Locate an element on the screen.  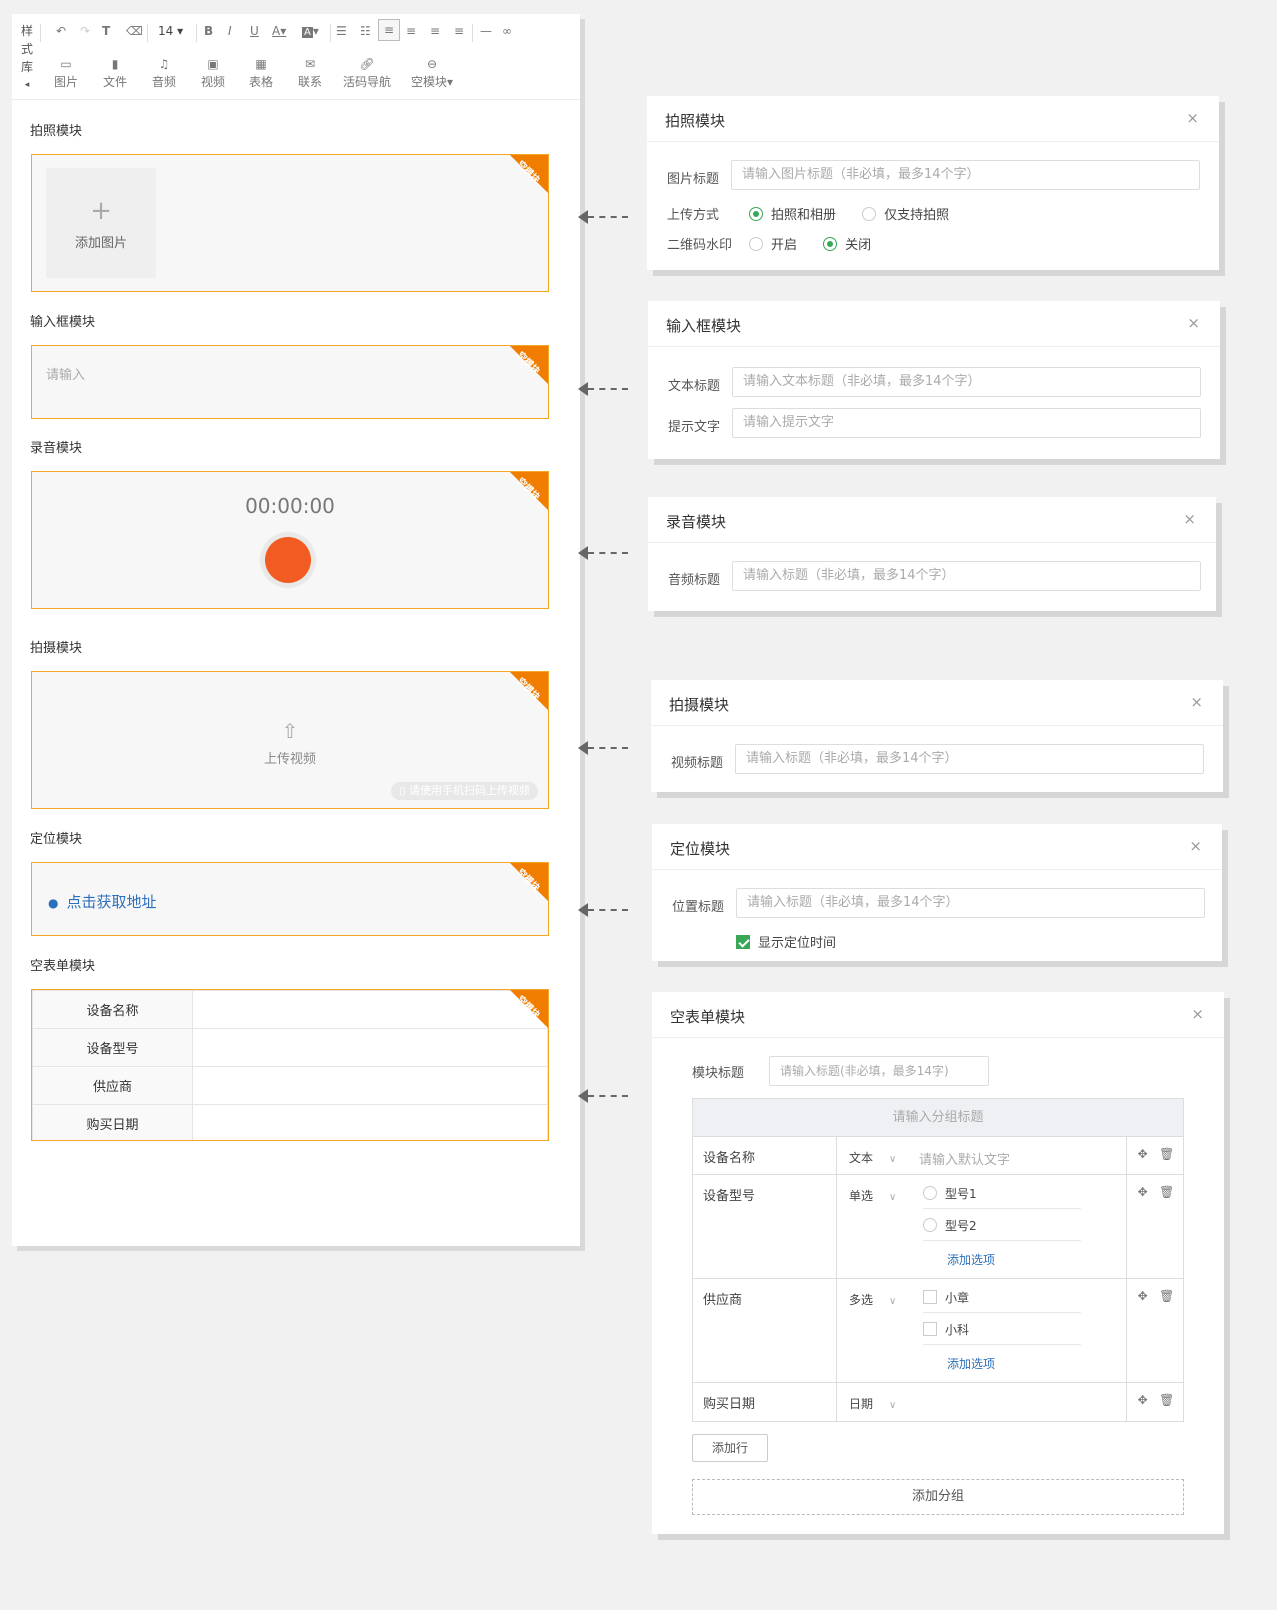
photo-section-title: 拍照模块 is located at coordinates (56, 131).